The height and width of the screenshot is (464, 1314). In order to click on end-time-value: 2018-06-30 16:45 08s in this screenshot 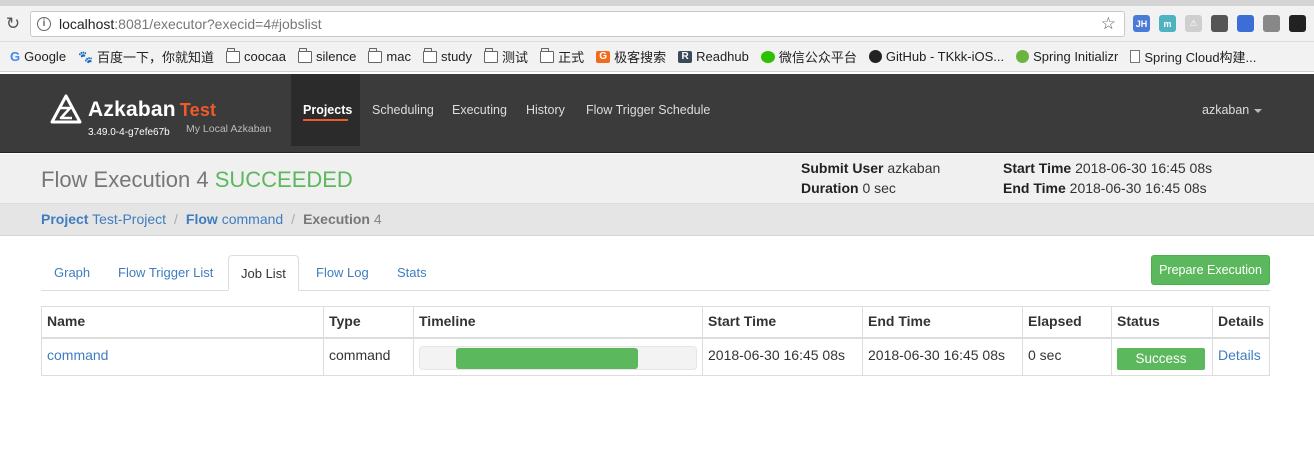, I will do `click(1138, 188)`.